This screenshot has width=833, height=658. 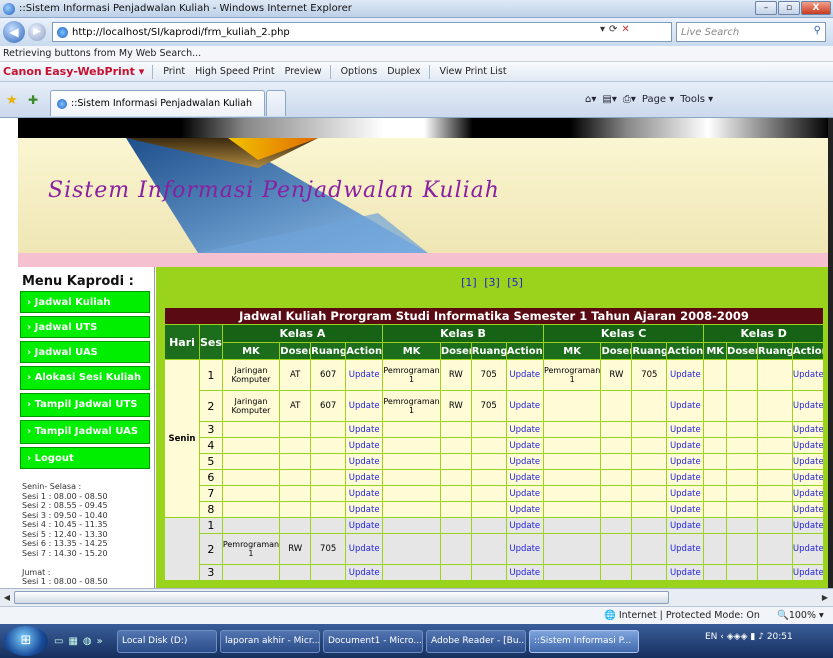 I want to click on page-link: [5], so click(x=515, y=282).